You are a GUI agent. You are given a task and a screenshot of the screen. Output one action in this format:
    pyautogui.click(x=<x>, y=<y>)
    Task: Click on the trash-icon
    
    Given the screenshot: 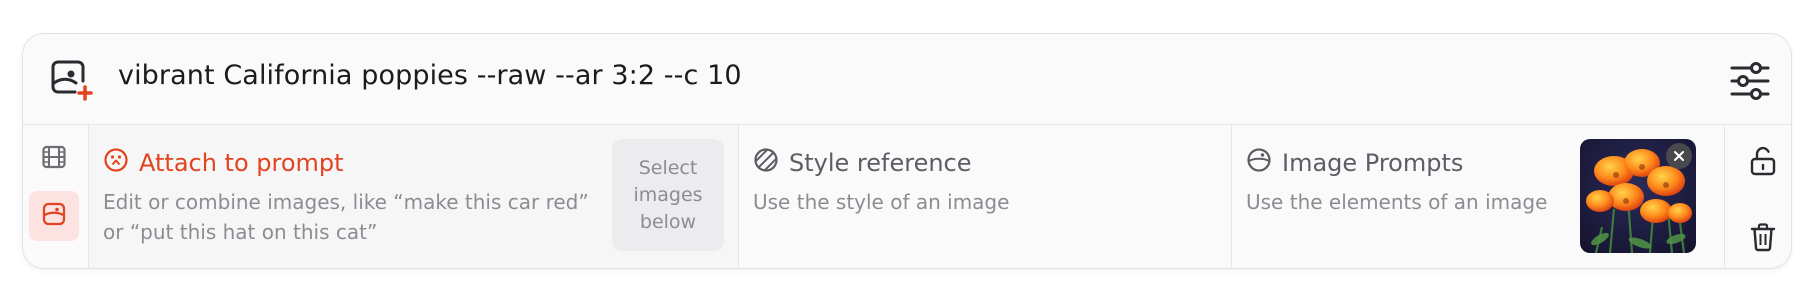 What is the action you would take?
    pyautogui.click(x=1763, y=239)
    